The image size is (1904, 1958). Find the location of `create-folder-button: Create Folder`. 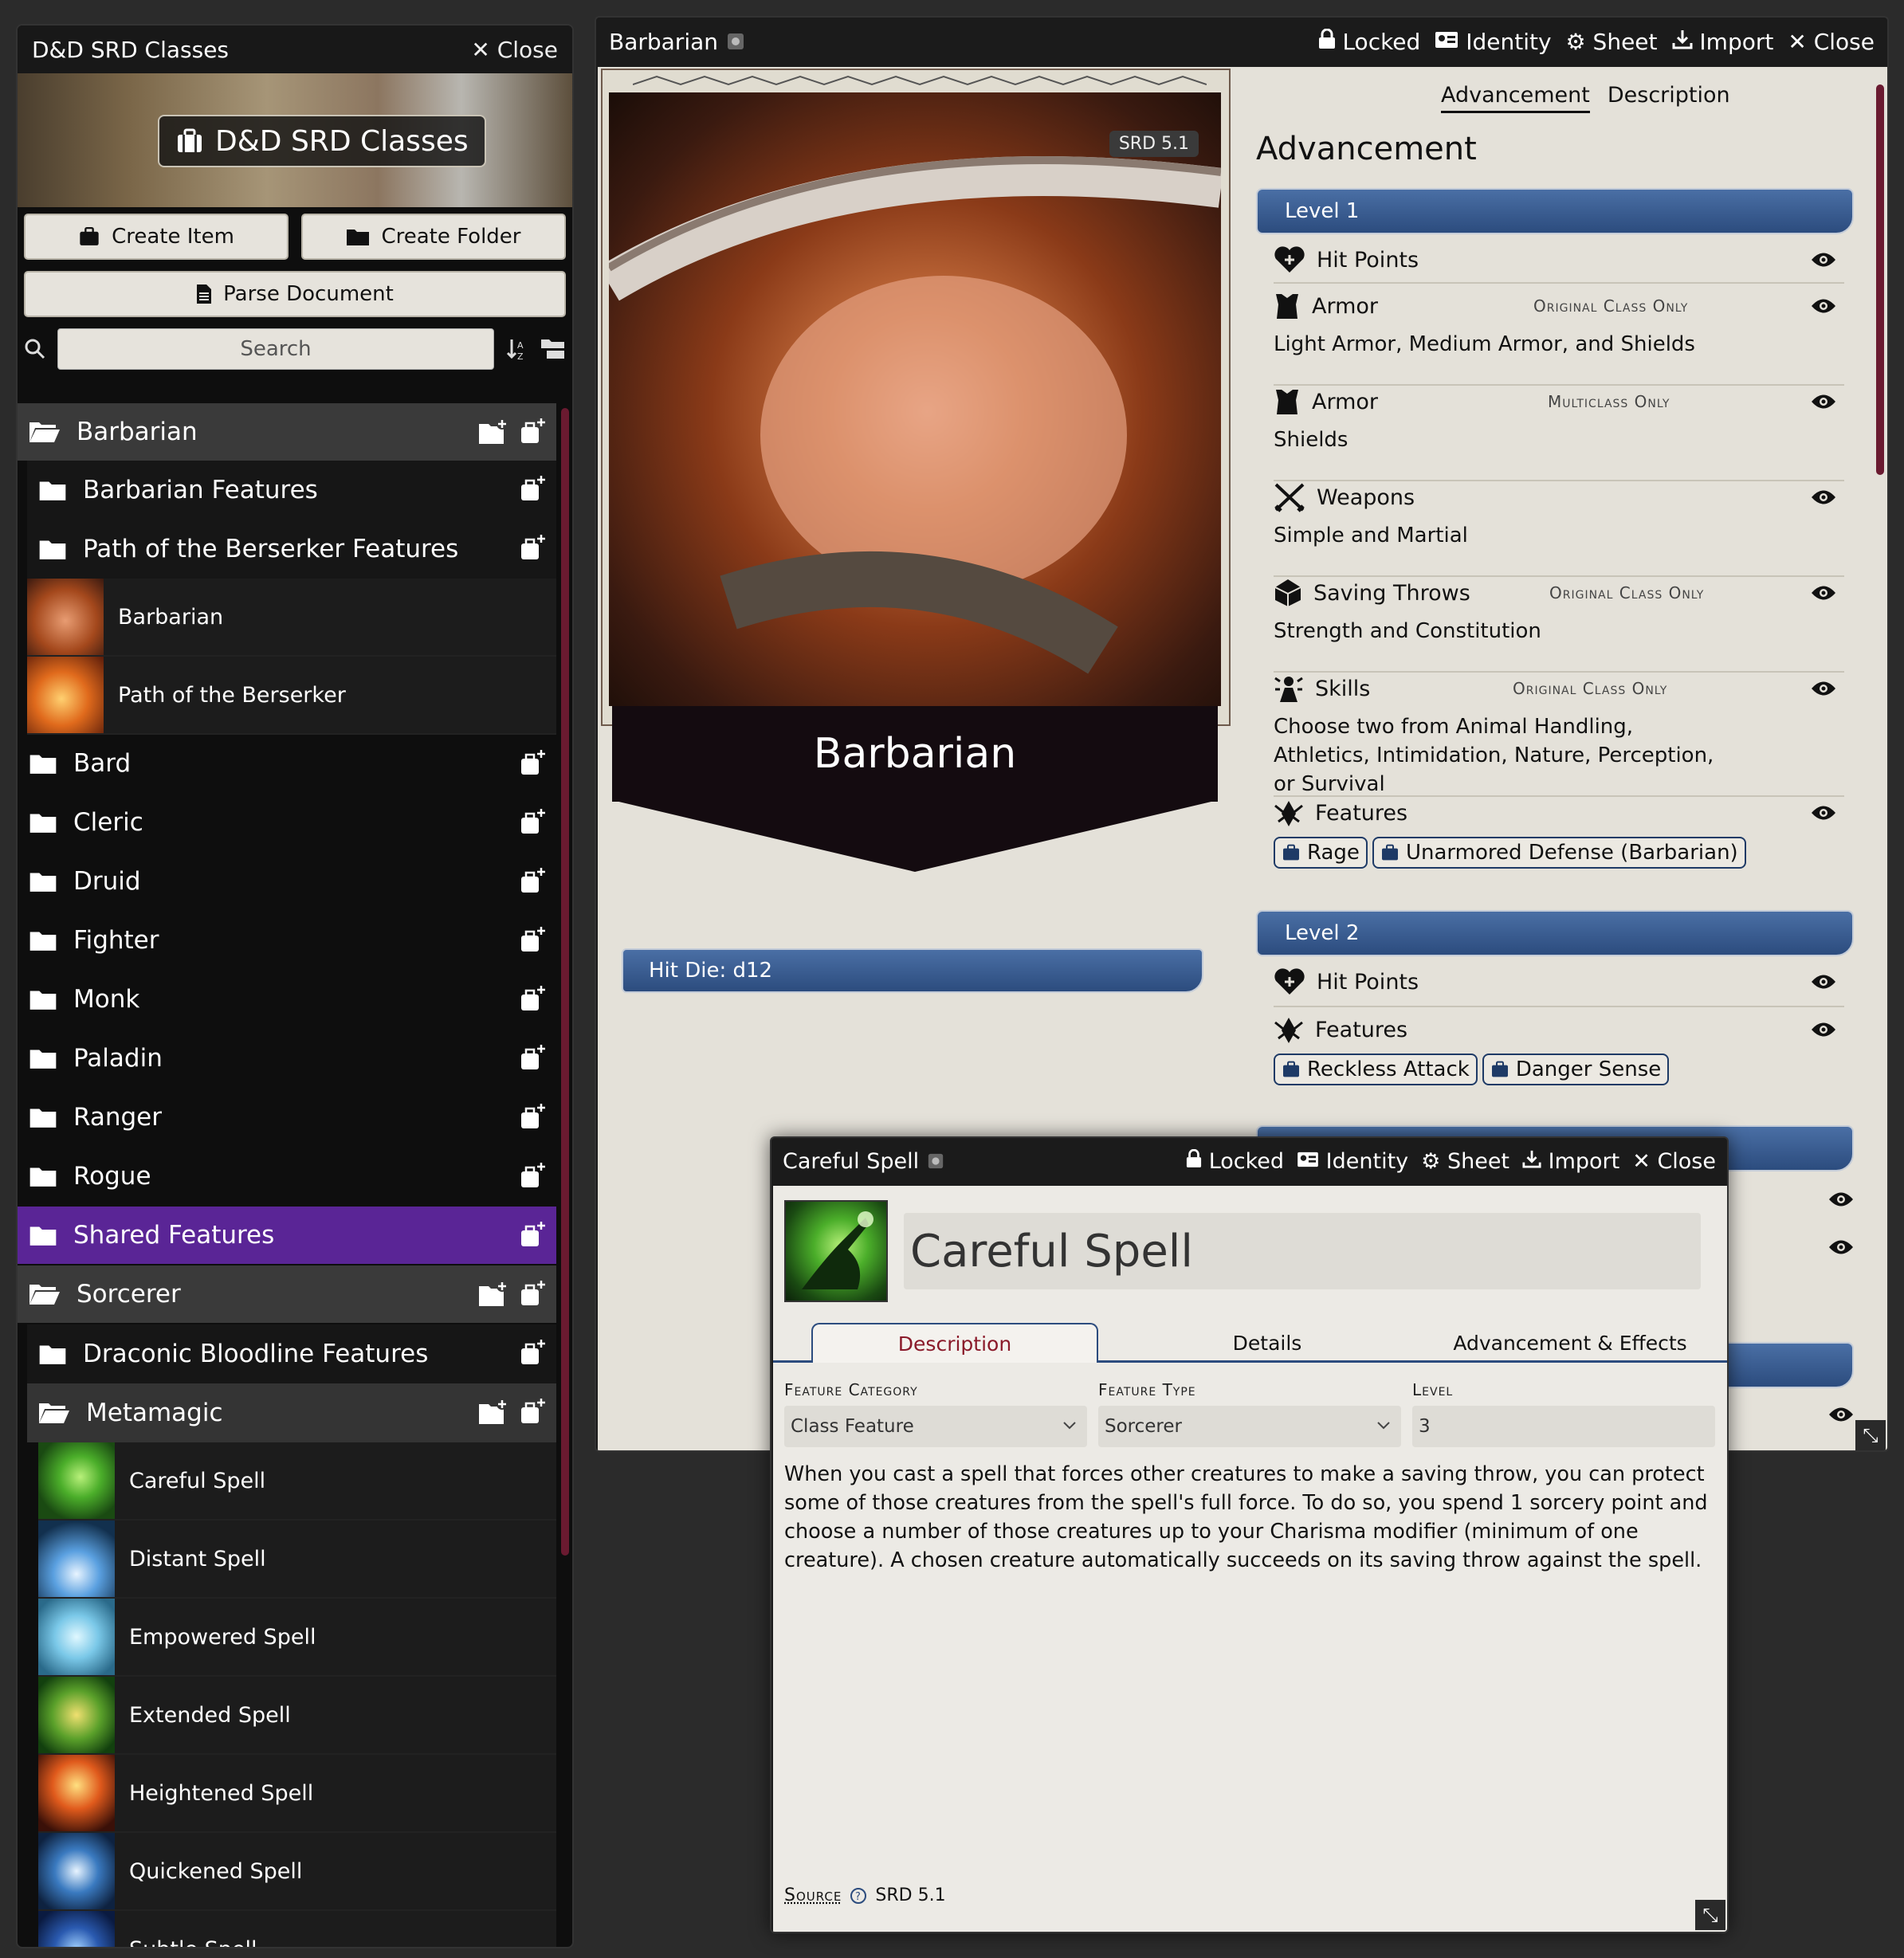

create-folder-button: Create Folder is located at coordinates (433, 237).